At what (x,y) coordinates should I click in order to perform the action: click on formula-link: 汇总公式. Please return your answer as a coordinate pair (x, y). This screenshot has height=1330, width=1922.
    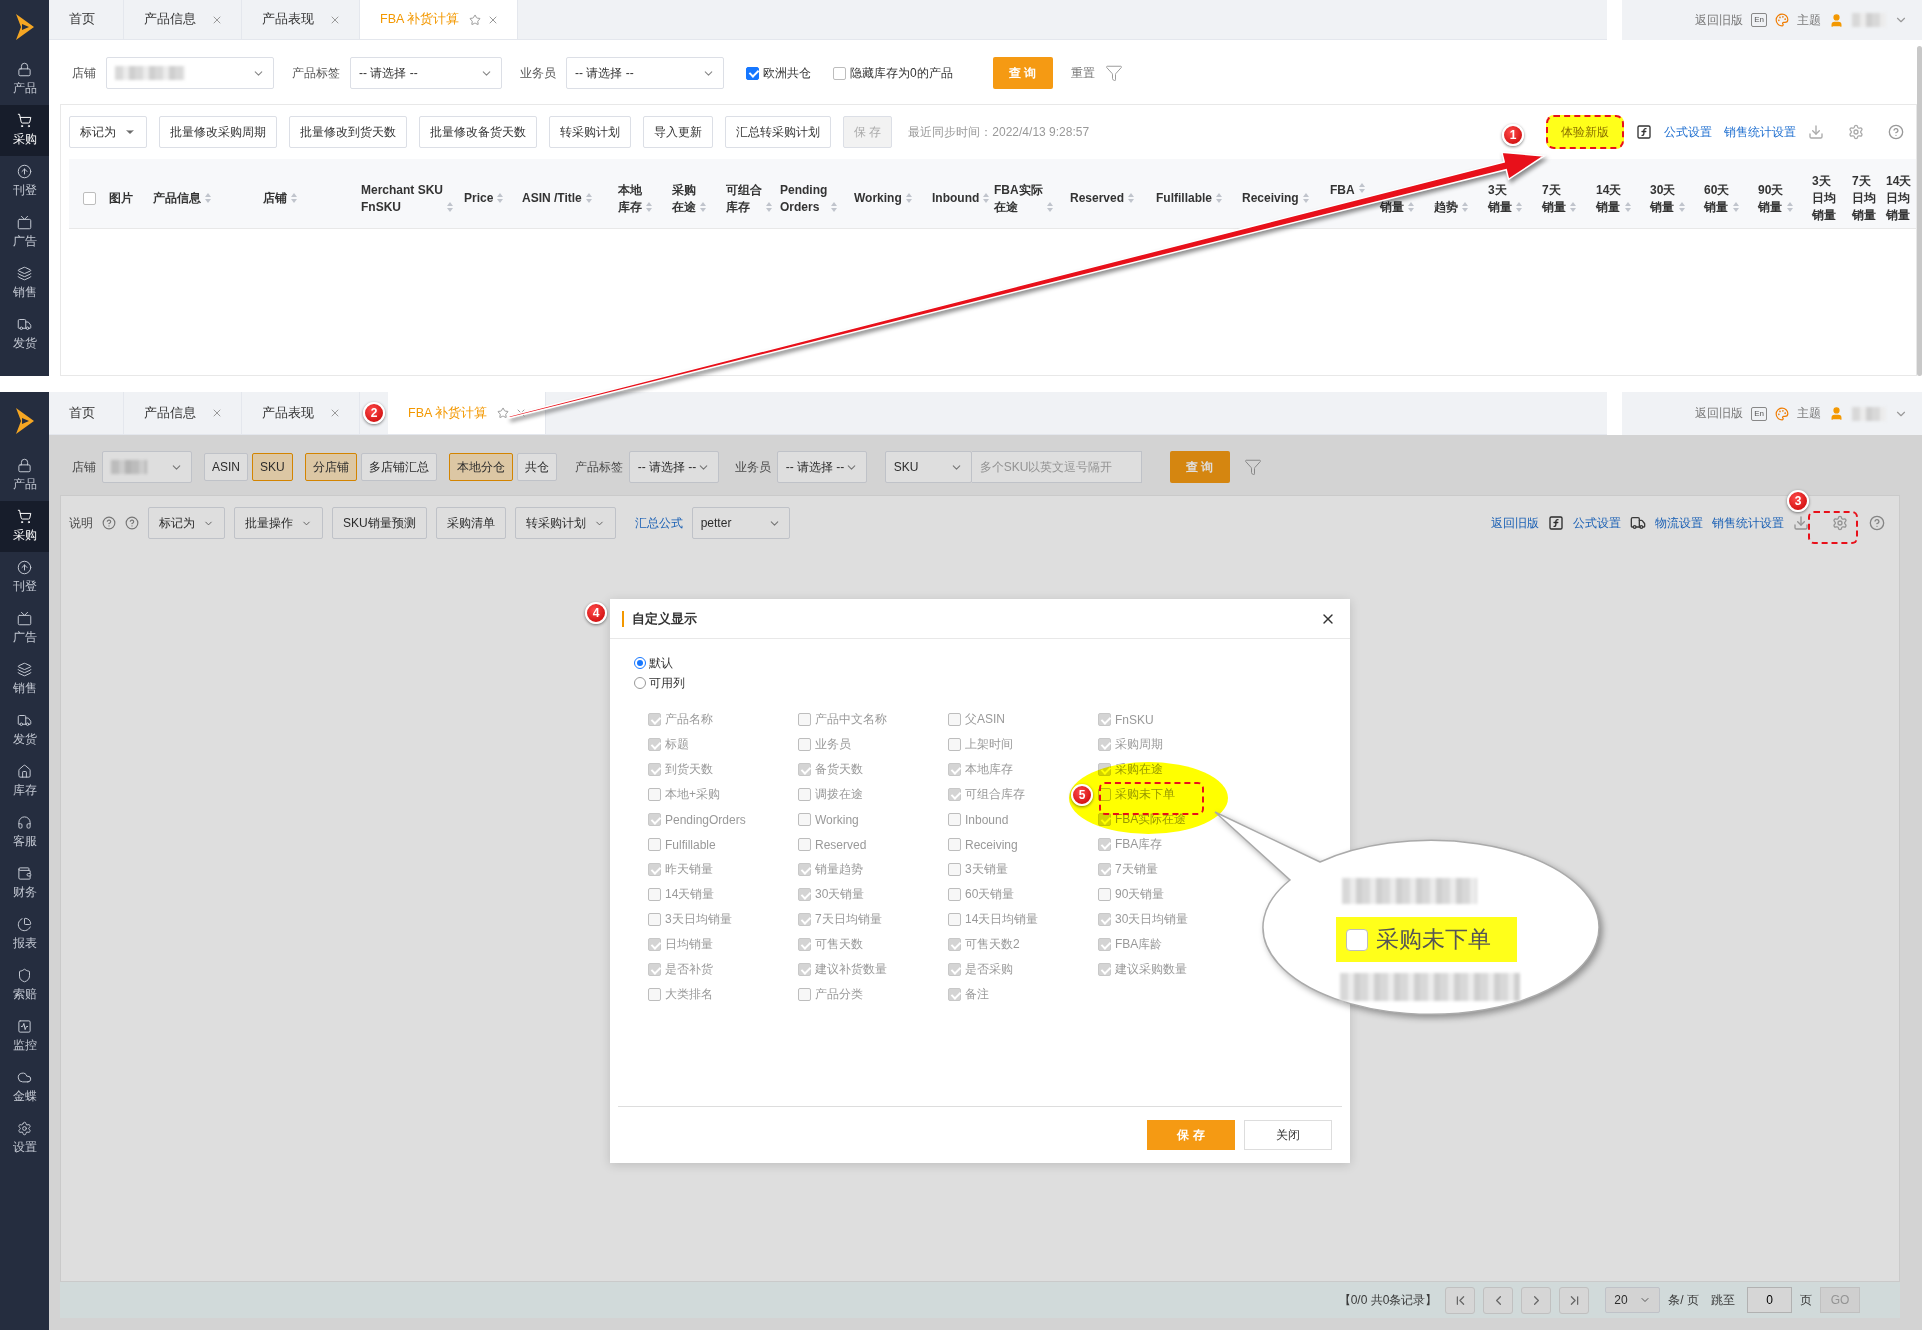
    Looking at the image, I should click on (658, 523).